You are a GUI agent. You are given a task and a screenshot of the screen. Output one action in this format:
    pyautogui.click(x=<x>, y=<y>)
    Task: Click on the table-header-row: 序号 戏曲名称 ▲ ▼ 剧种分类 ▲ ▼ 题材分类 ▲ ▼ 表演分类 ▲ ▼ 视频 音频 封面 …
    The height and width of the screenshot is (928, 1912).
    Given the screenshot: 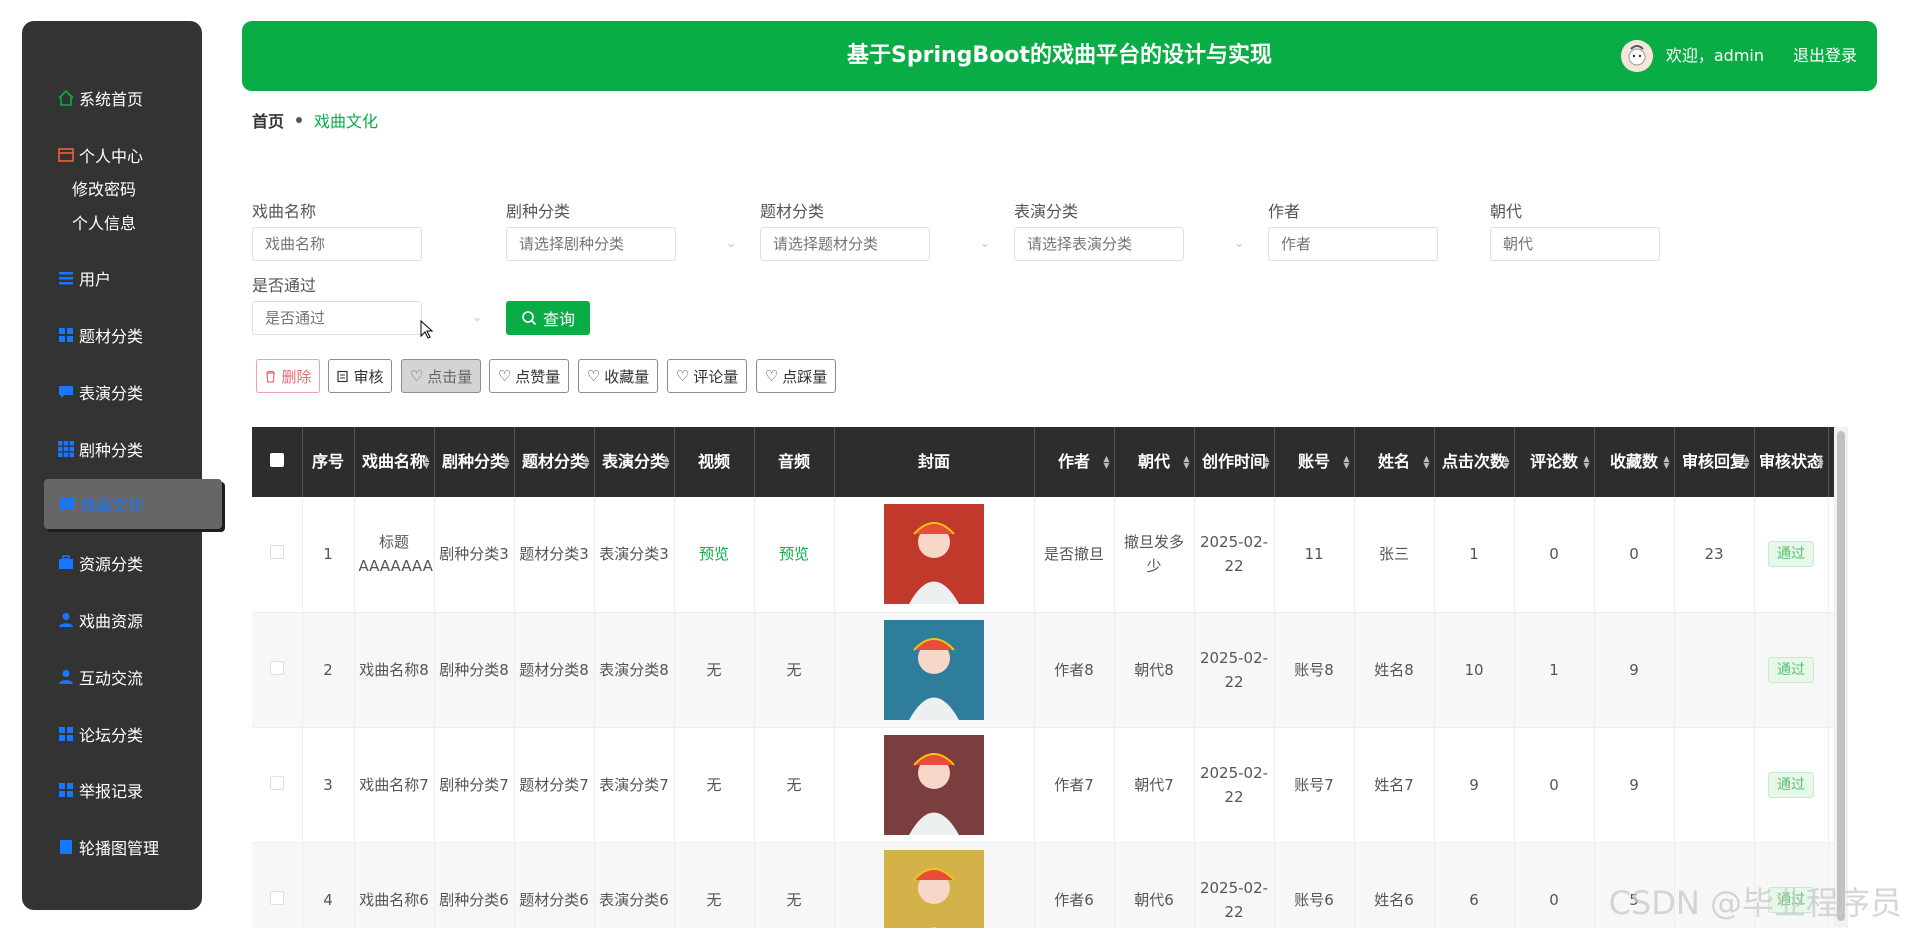 What is the action you would take?
    pyautogui.click(x=1050, y=462)
    